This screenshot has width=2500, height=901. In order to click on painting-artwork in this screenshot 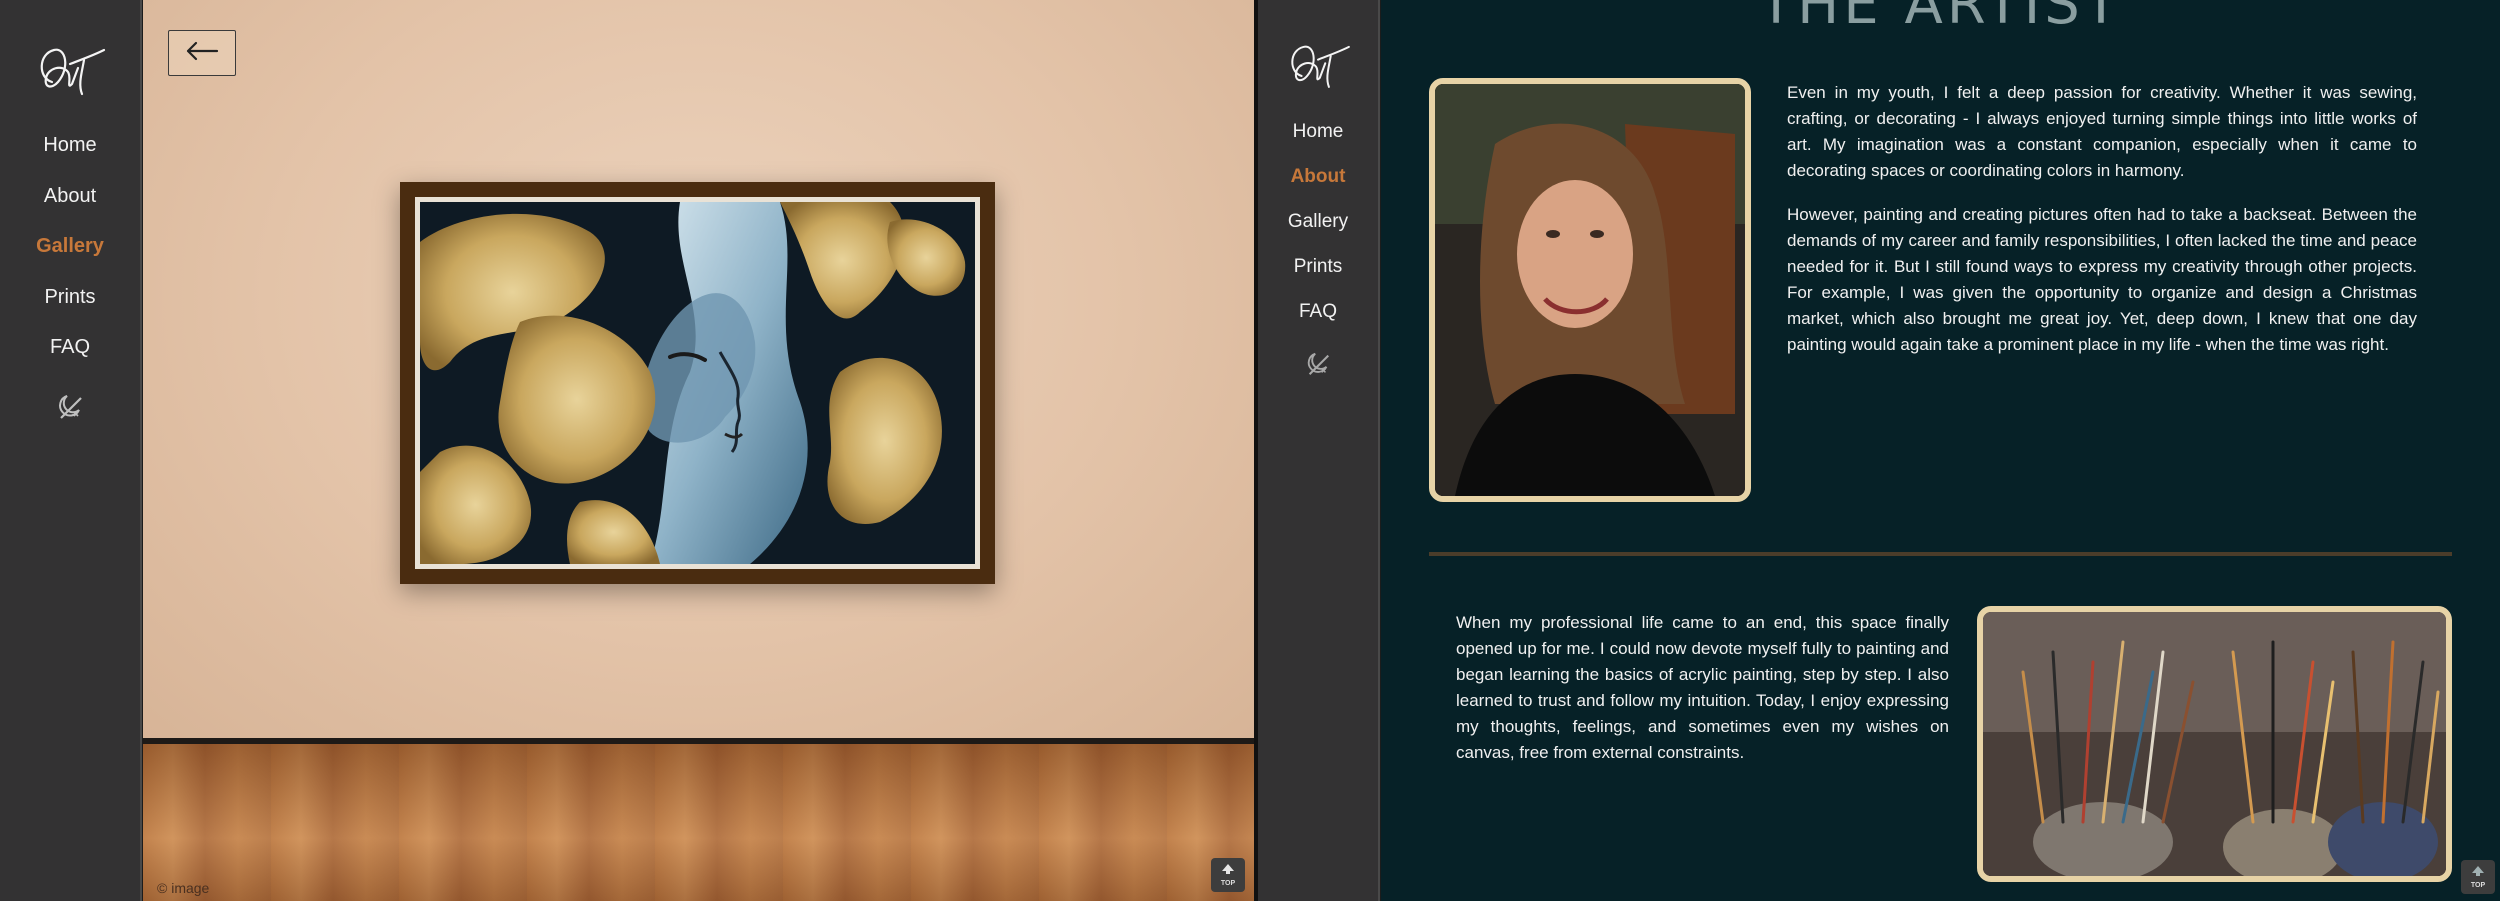, I will do `click(697, 383)`.